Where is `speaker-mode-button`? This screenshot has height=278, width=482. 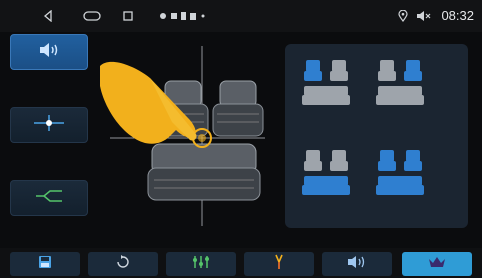
speaker-mode-button is located at coordinates (49, 52).